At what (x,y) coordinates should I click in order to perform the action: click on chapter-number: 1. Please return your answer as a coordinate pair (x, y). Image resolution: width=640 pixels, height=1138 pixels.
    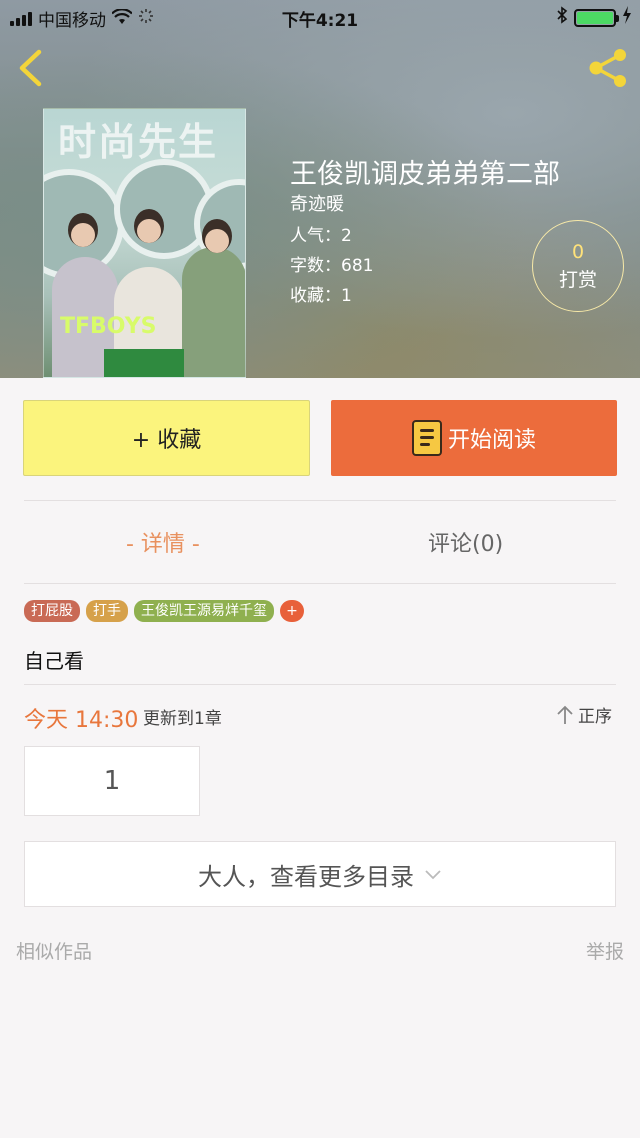
    Looking at the image, I should click on (112, 781).